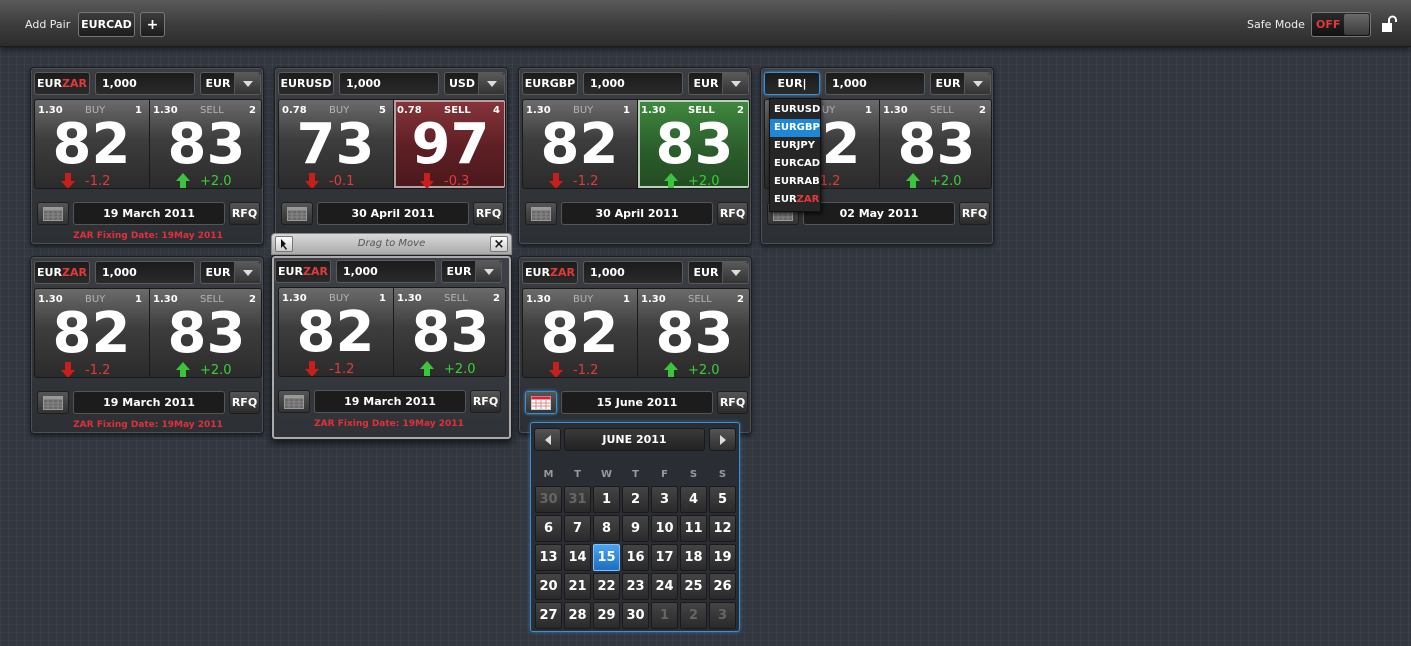 Image resolution: width=1411 pixels, height=646 pixels. What do you see at coordinates (664, 528) in the screenshot?
I see `calendar-day: 10` at bounding box center [664, 528].